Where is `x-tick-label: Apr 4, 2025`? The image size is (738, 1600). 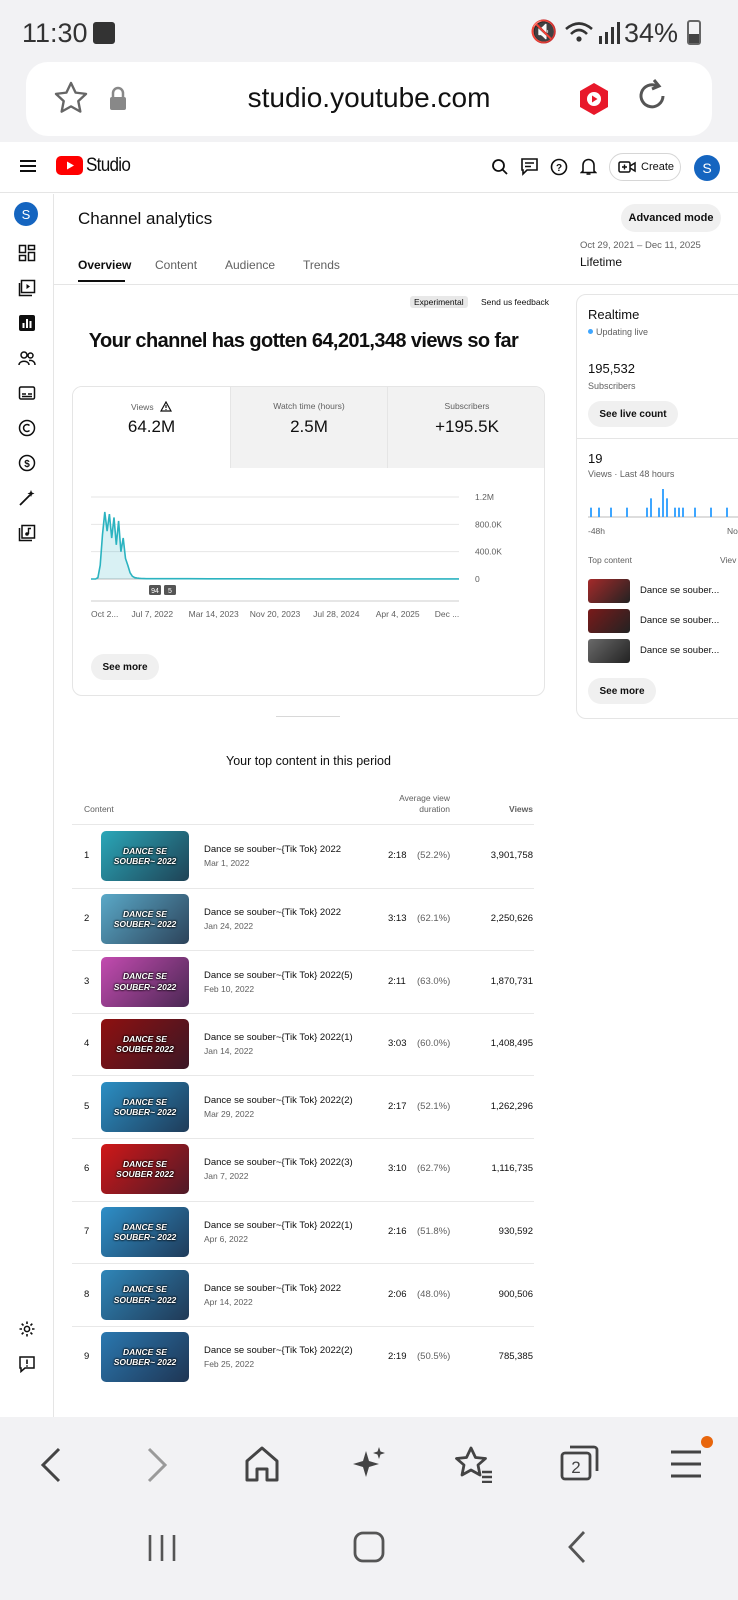 x-tick-label: Apr 4, 2025 is located at coordinates (398, 614).